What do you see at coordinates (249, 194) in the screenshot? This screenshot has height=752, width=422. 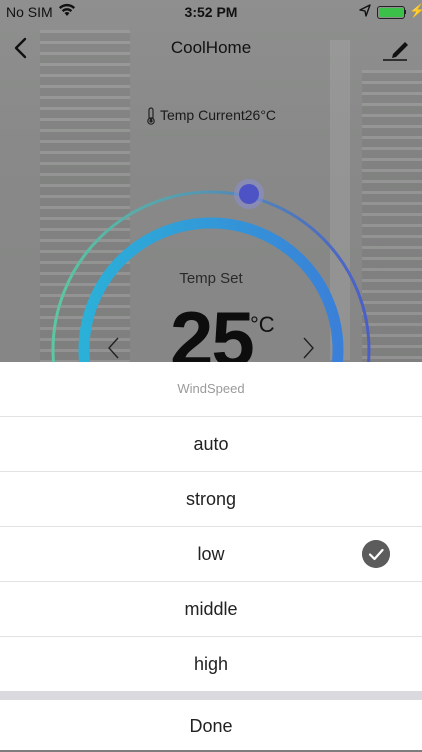 I see `dial-knob` at bounding box center [249, 194].